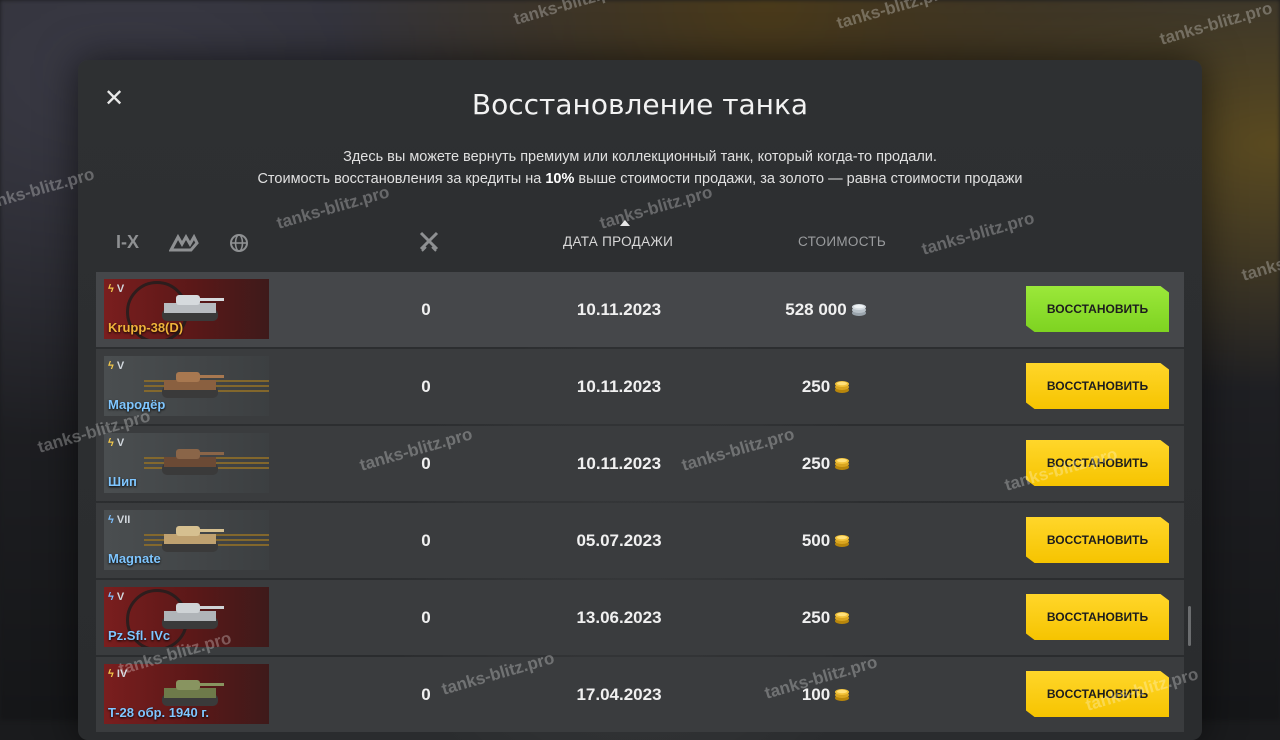 Image resolution: width=1280 pixels, height=740 pixels. What do you see at coordinates (842, 241) in the screenshot?
I see `column-cost: СТОИМОСТЬ` at bounding box center [842, 241].